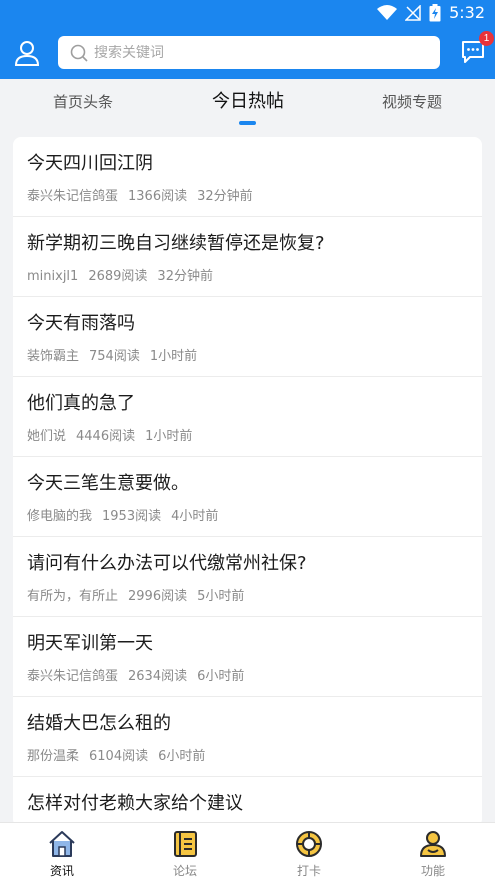 The image size is (495, 880). I want to click on list-item: 今天三笔生意要做。 修电脑的我 1953阅读 4小时前, so click(247, 497).